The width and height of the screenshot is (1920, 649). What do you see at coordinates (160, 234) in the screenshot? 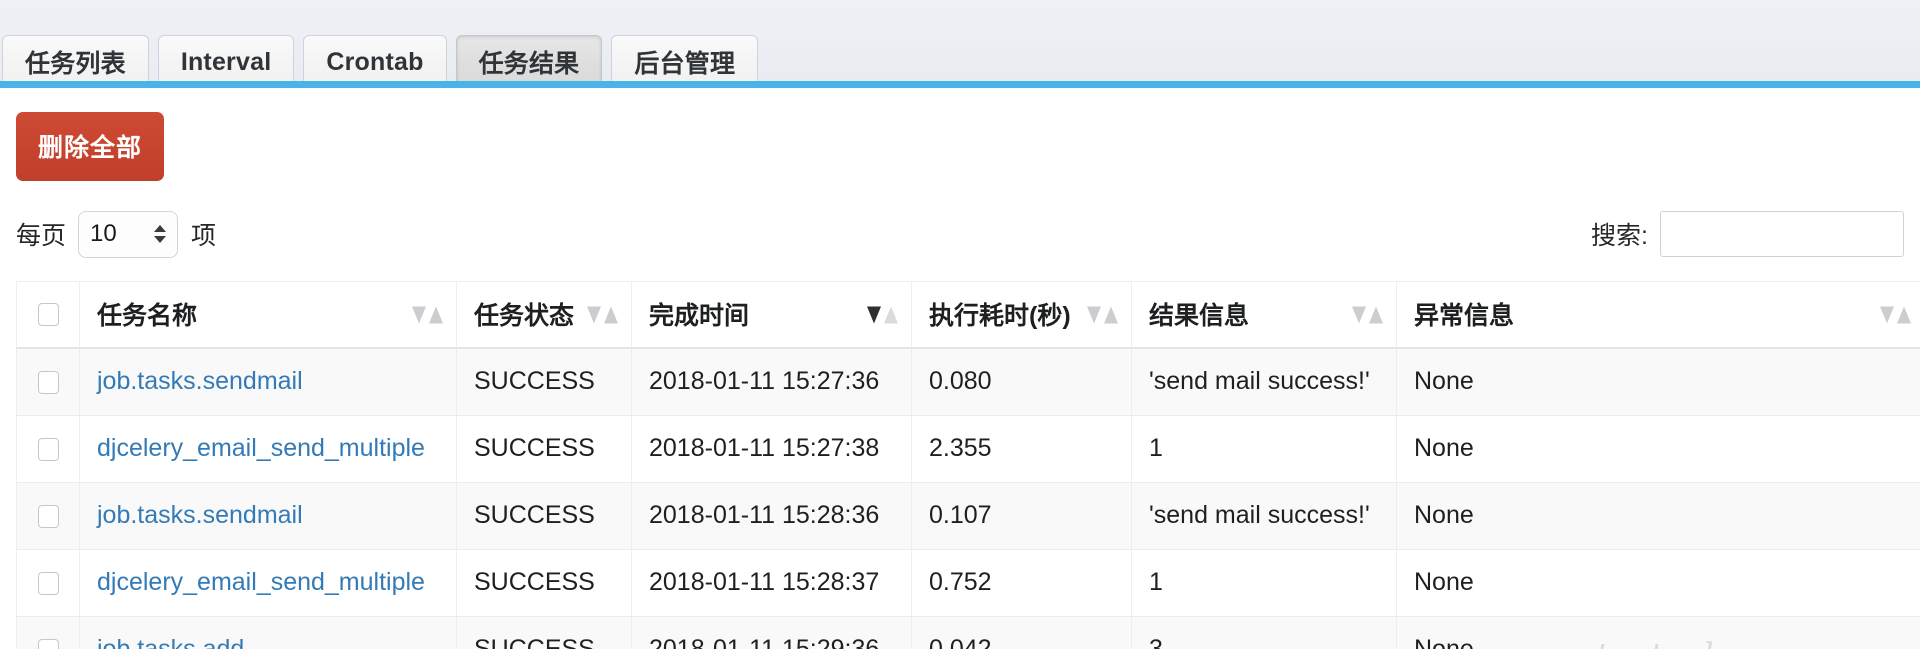
I see `stepper-arrows-icon` at bounding box center [160, 234].